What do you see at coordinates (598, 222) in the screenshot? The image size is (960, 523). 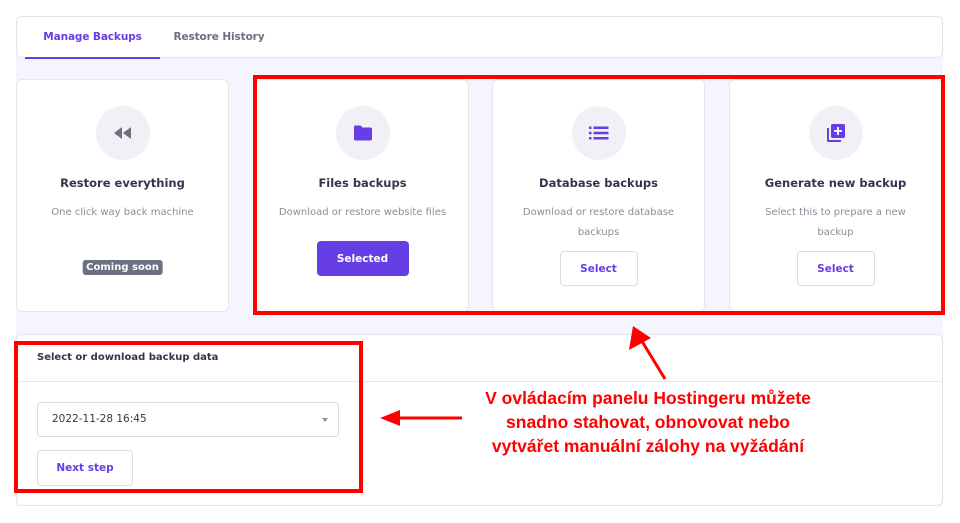 I see `card-description: Download or restore database backups` at bounding box center [598, 222].